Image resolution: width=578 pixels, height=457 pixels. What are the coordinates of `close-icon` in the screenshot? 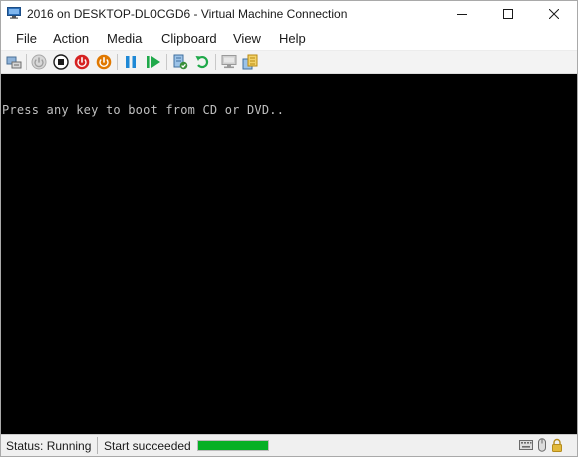 It's located at (554, 14).